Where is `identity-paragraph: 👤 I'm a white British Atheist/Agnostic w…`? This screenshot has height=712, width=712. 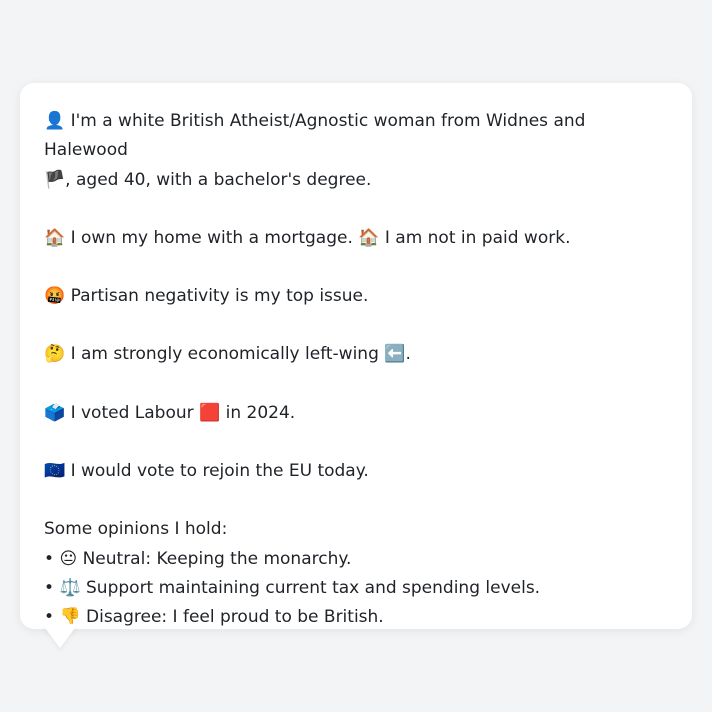
identity-paragraph: 👤 I'm a white British Atheist/Agnostic w… is located at coordinates (358, 151).